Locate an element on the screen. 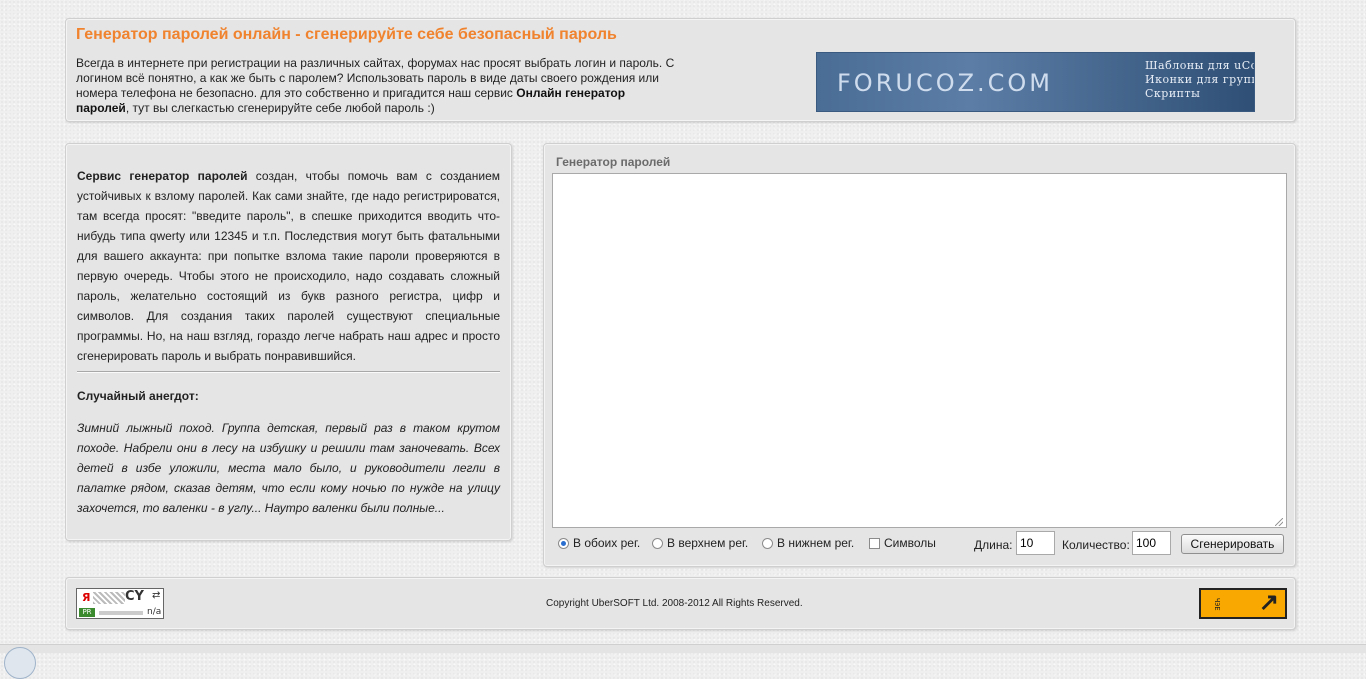 This screenshot has height=679, width=1366. length-input is located at coordinates (1035, 543).